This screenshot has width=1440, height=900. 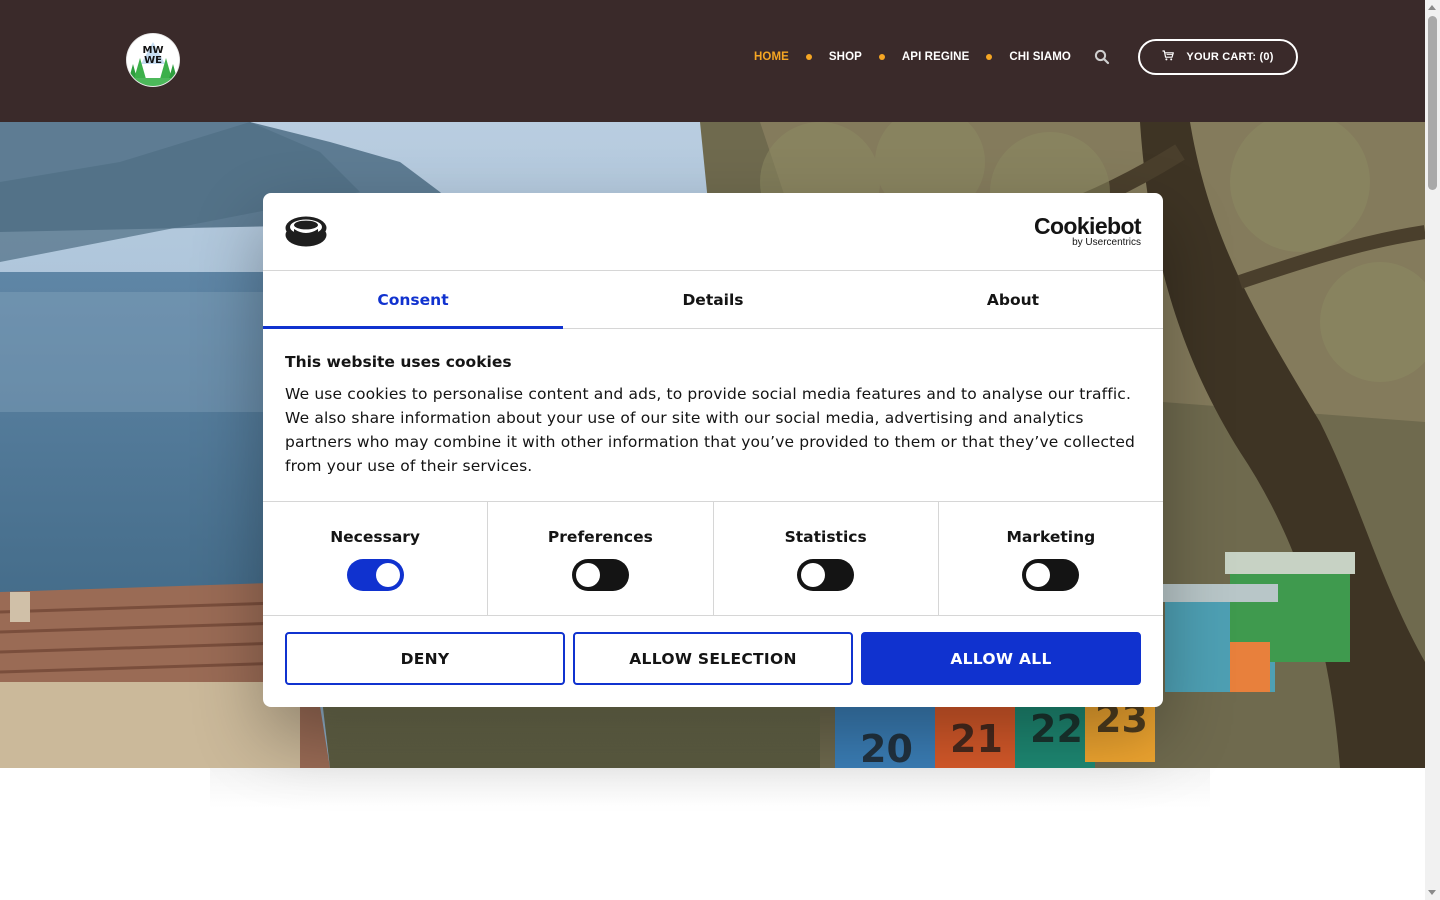 What do you see at coordinates (600, 537) in the screenshot?
I see `toggle-label-preferences: Preferences` at bounding box center [600, 537].